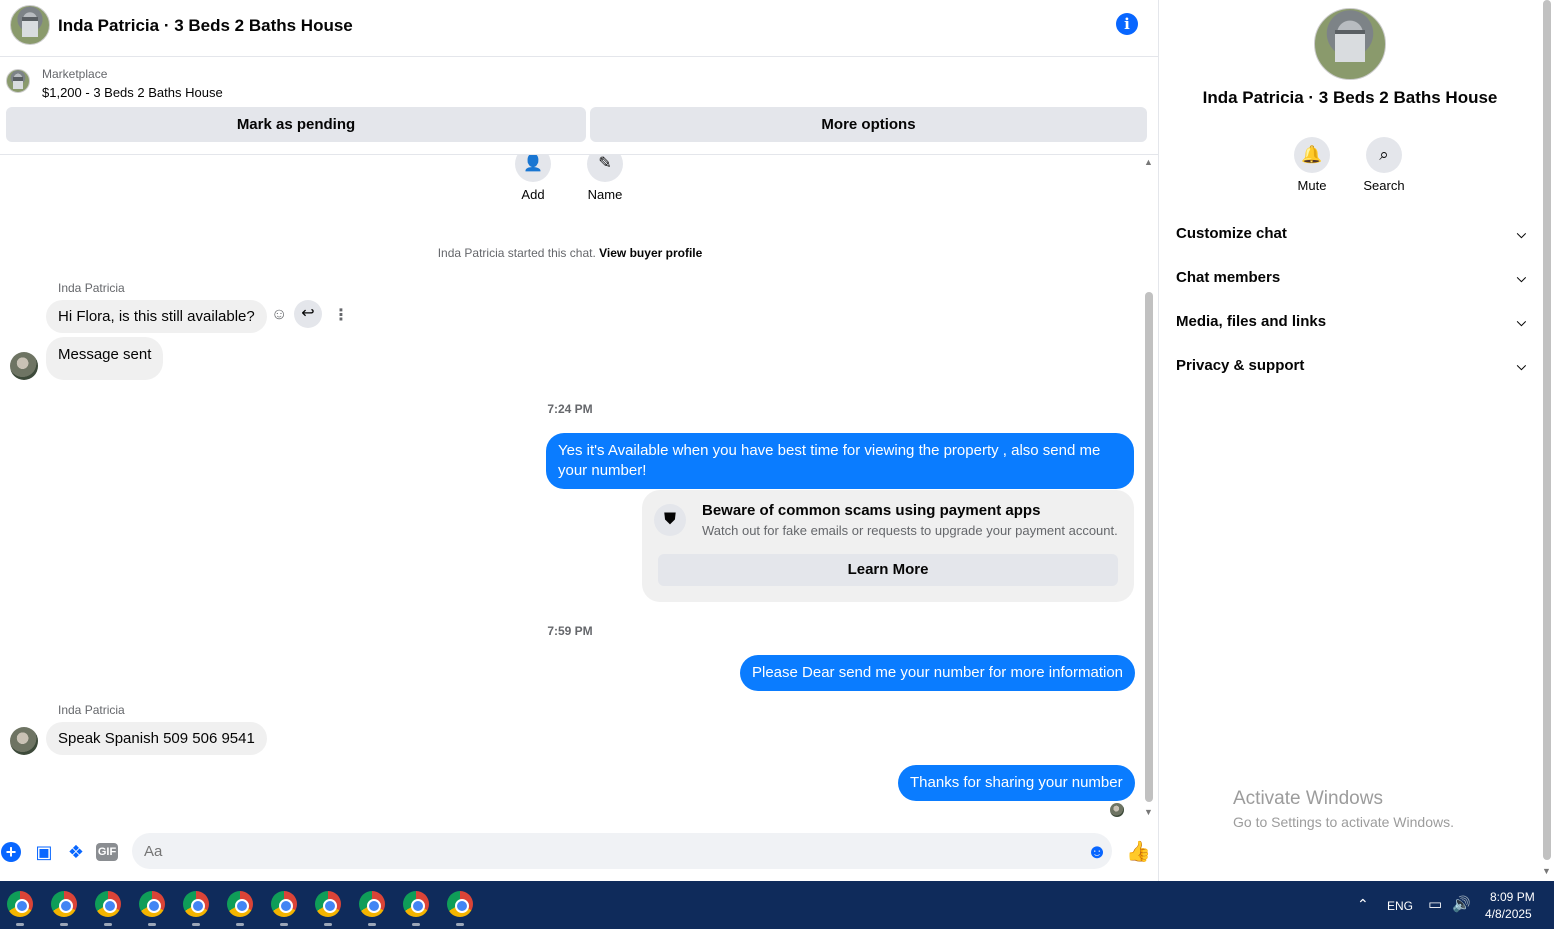 This screenshot has width=1554, height=929. What do you see at coordinates (30, 25) in the screenshot?
I see `conversation-avatar` at bounding box center [30, 25].